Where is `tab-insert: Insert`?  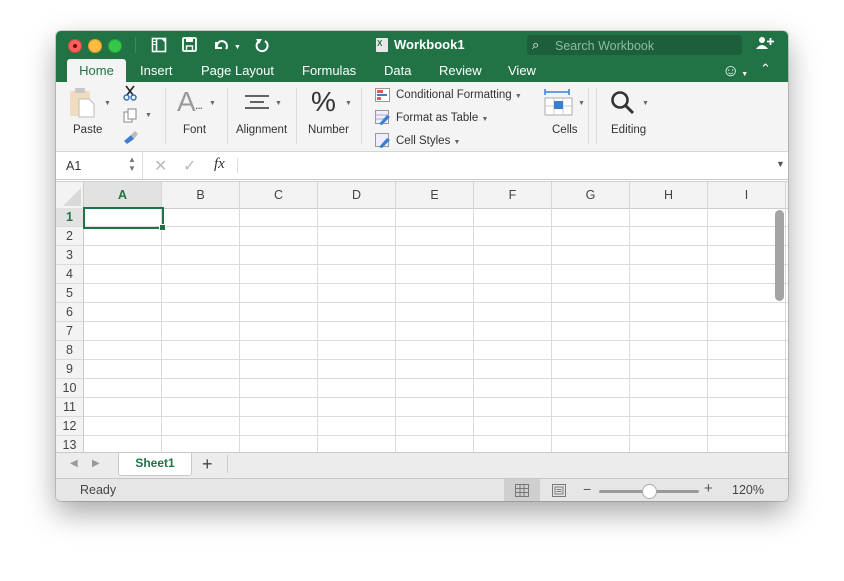
tab-insert: Insert is located at coordinates (156, 70).